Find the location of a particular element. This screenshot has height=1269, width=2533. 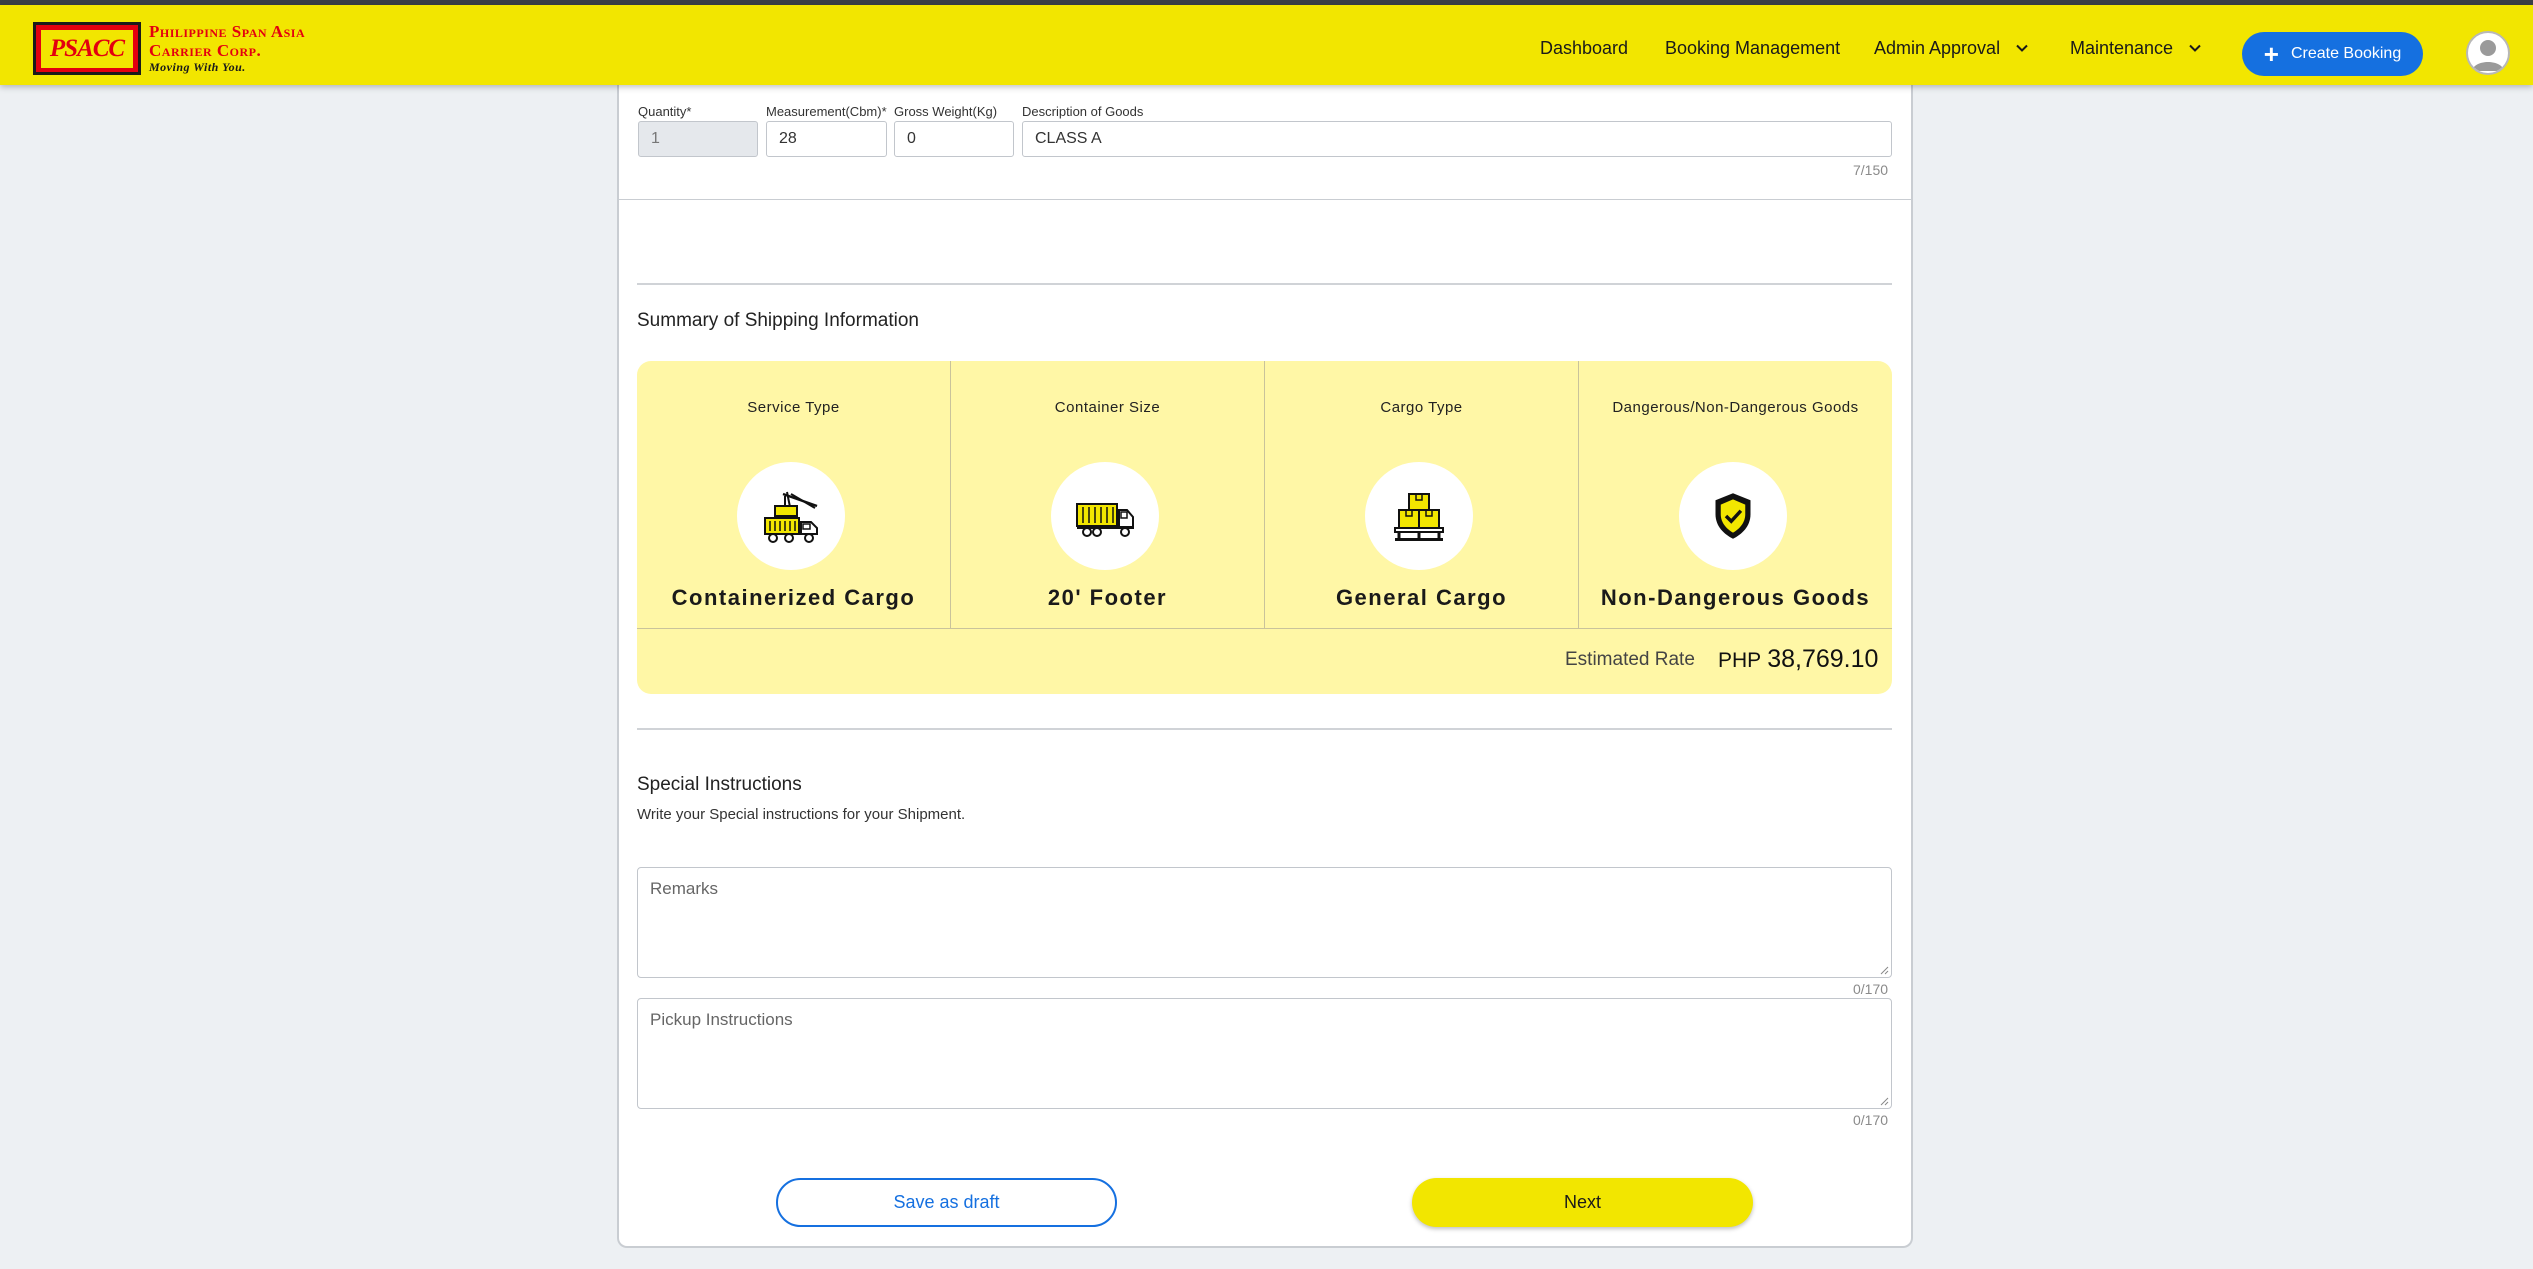

nav-booking-management: Booking Management is located at coordinates (1752, 48).